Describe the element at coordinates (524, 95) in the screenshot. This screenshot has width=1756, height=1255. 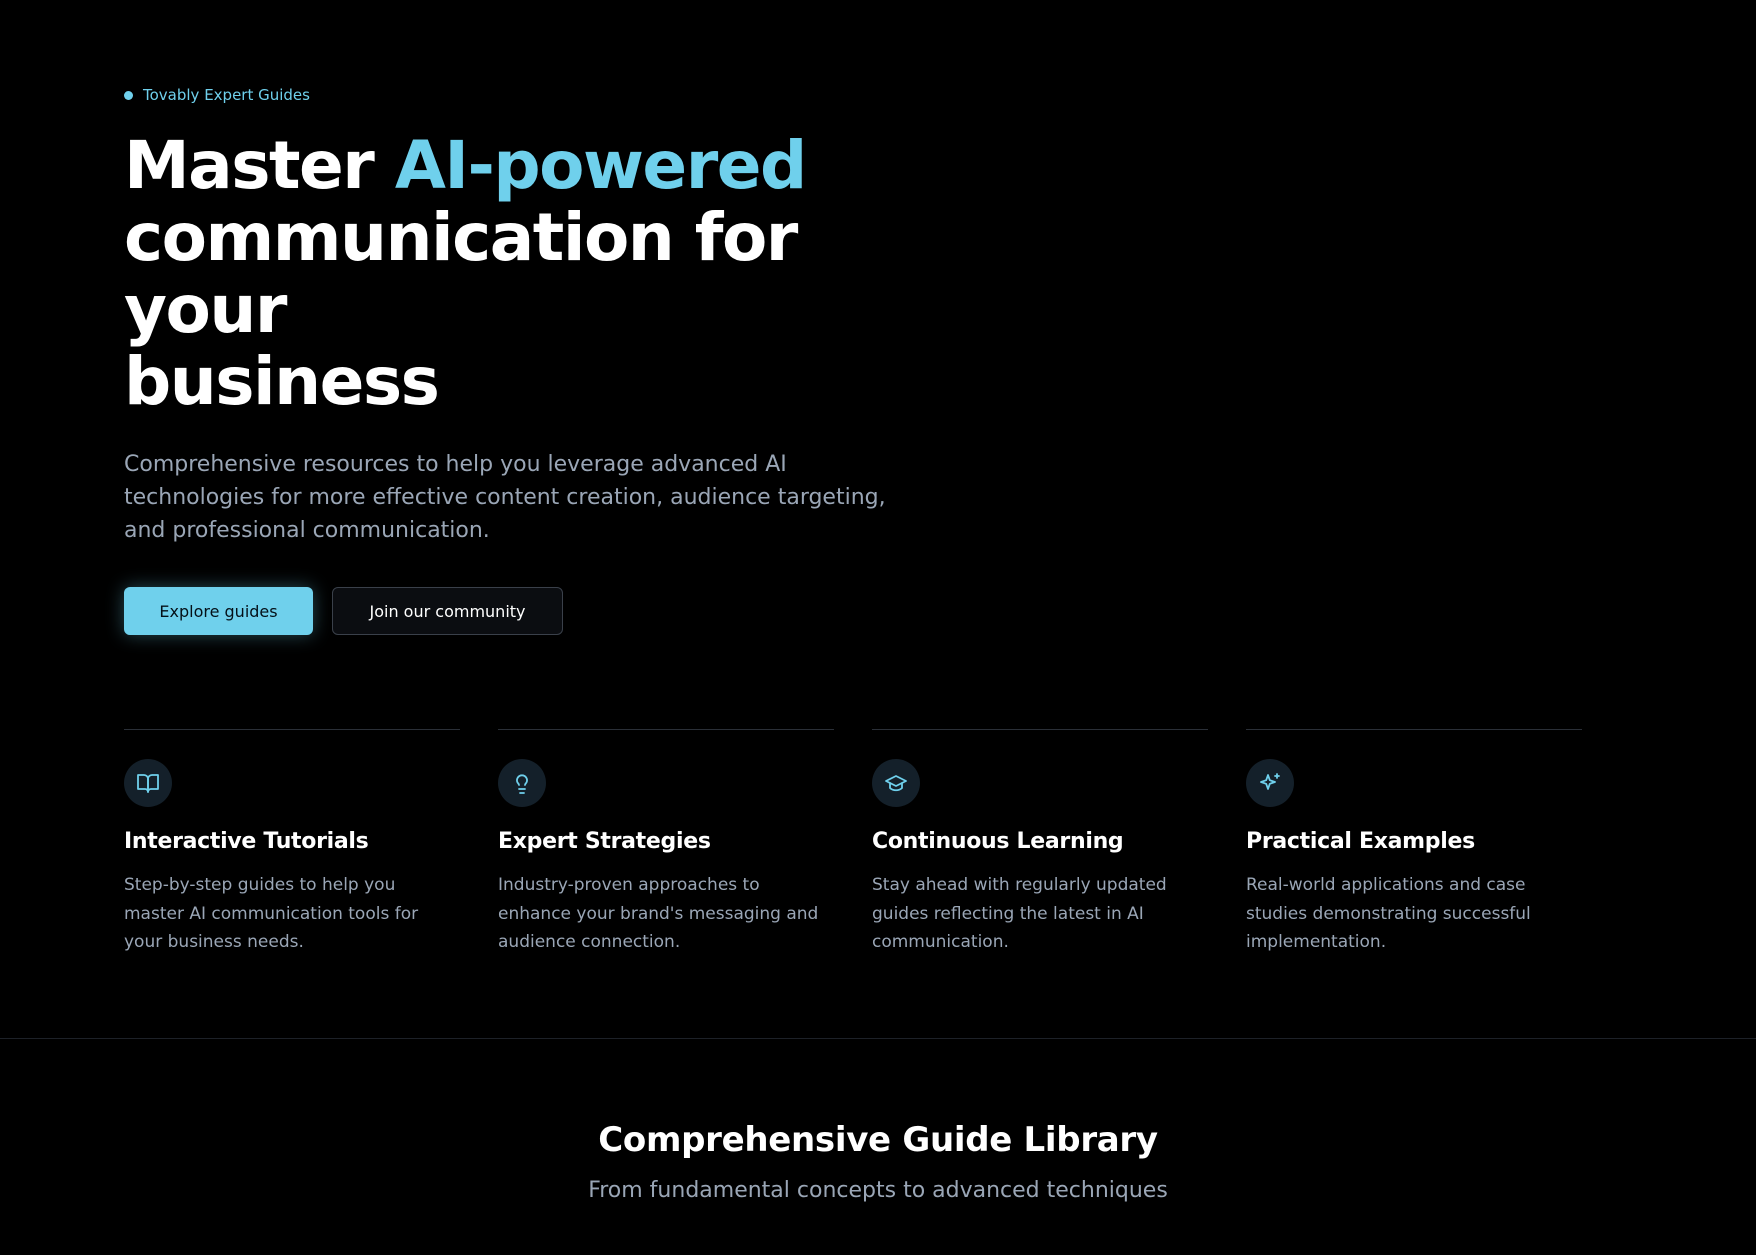
I see `hero-eyebrow: Tovably Expert Guides` at that location.